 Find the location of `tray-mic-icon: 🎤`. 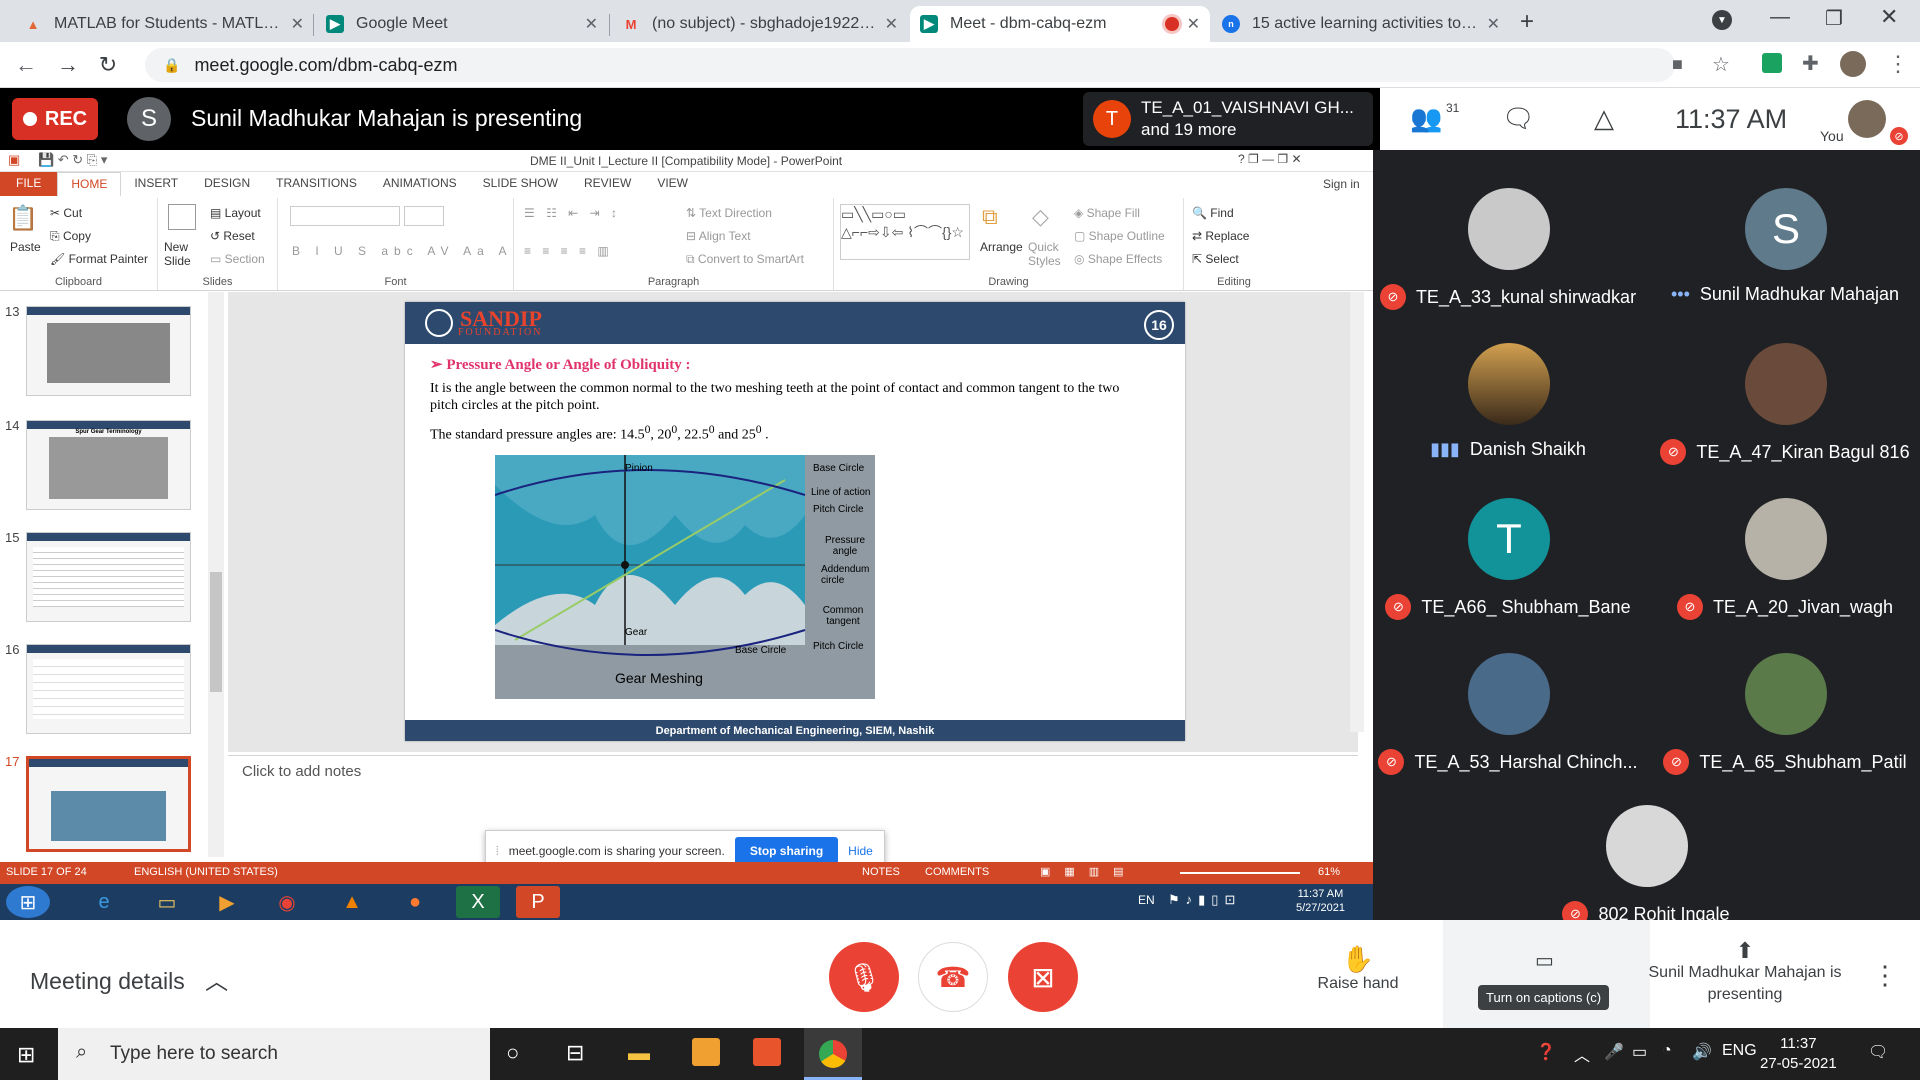

tray-mic-icon: 🎤 is located at coordinates (1614, 1052).